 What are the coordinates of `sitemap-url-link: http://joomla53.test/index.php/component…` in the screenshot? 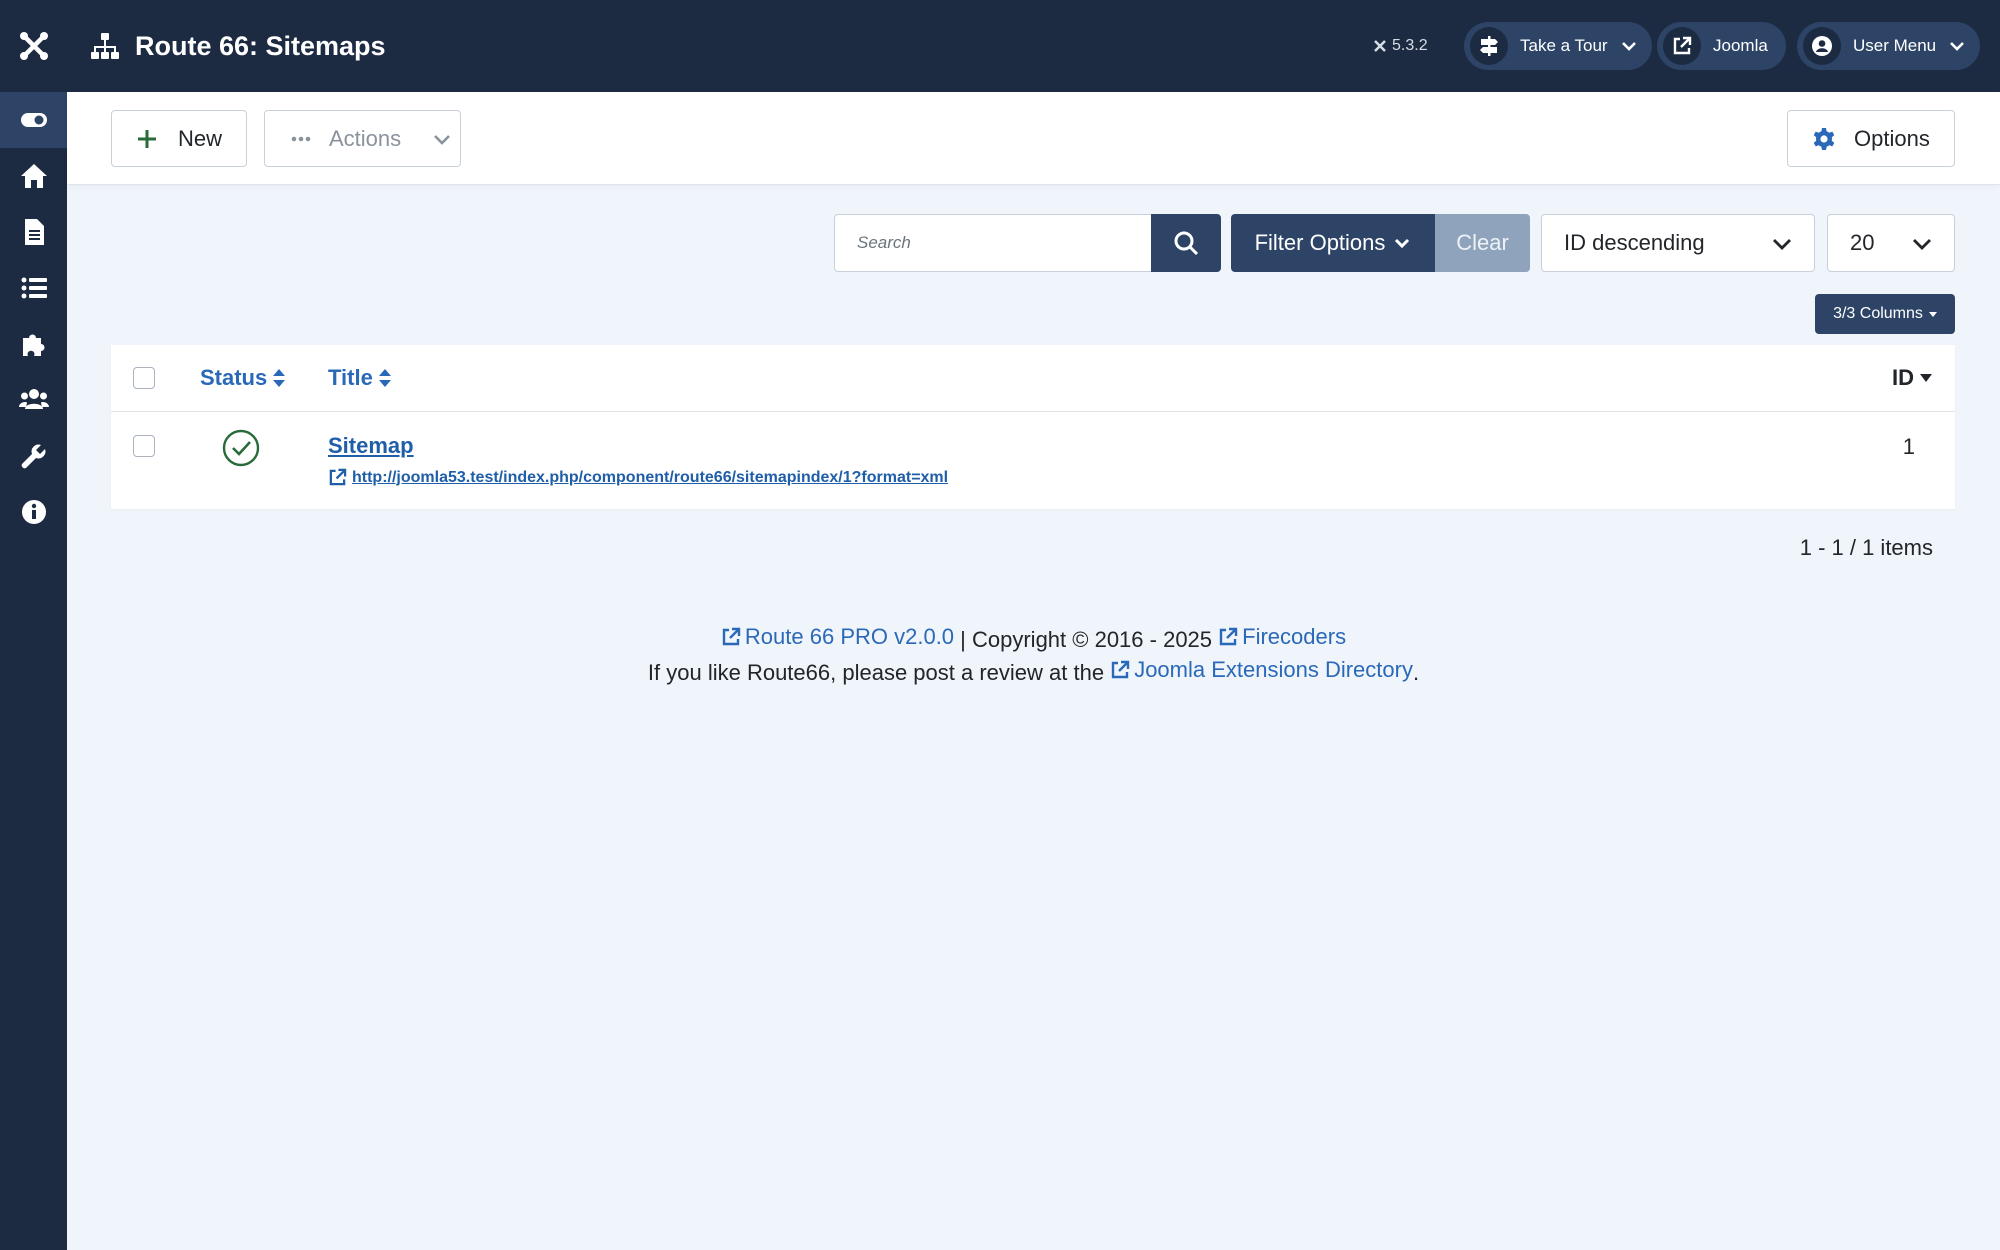 It's located at (638, 477).